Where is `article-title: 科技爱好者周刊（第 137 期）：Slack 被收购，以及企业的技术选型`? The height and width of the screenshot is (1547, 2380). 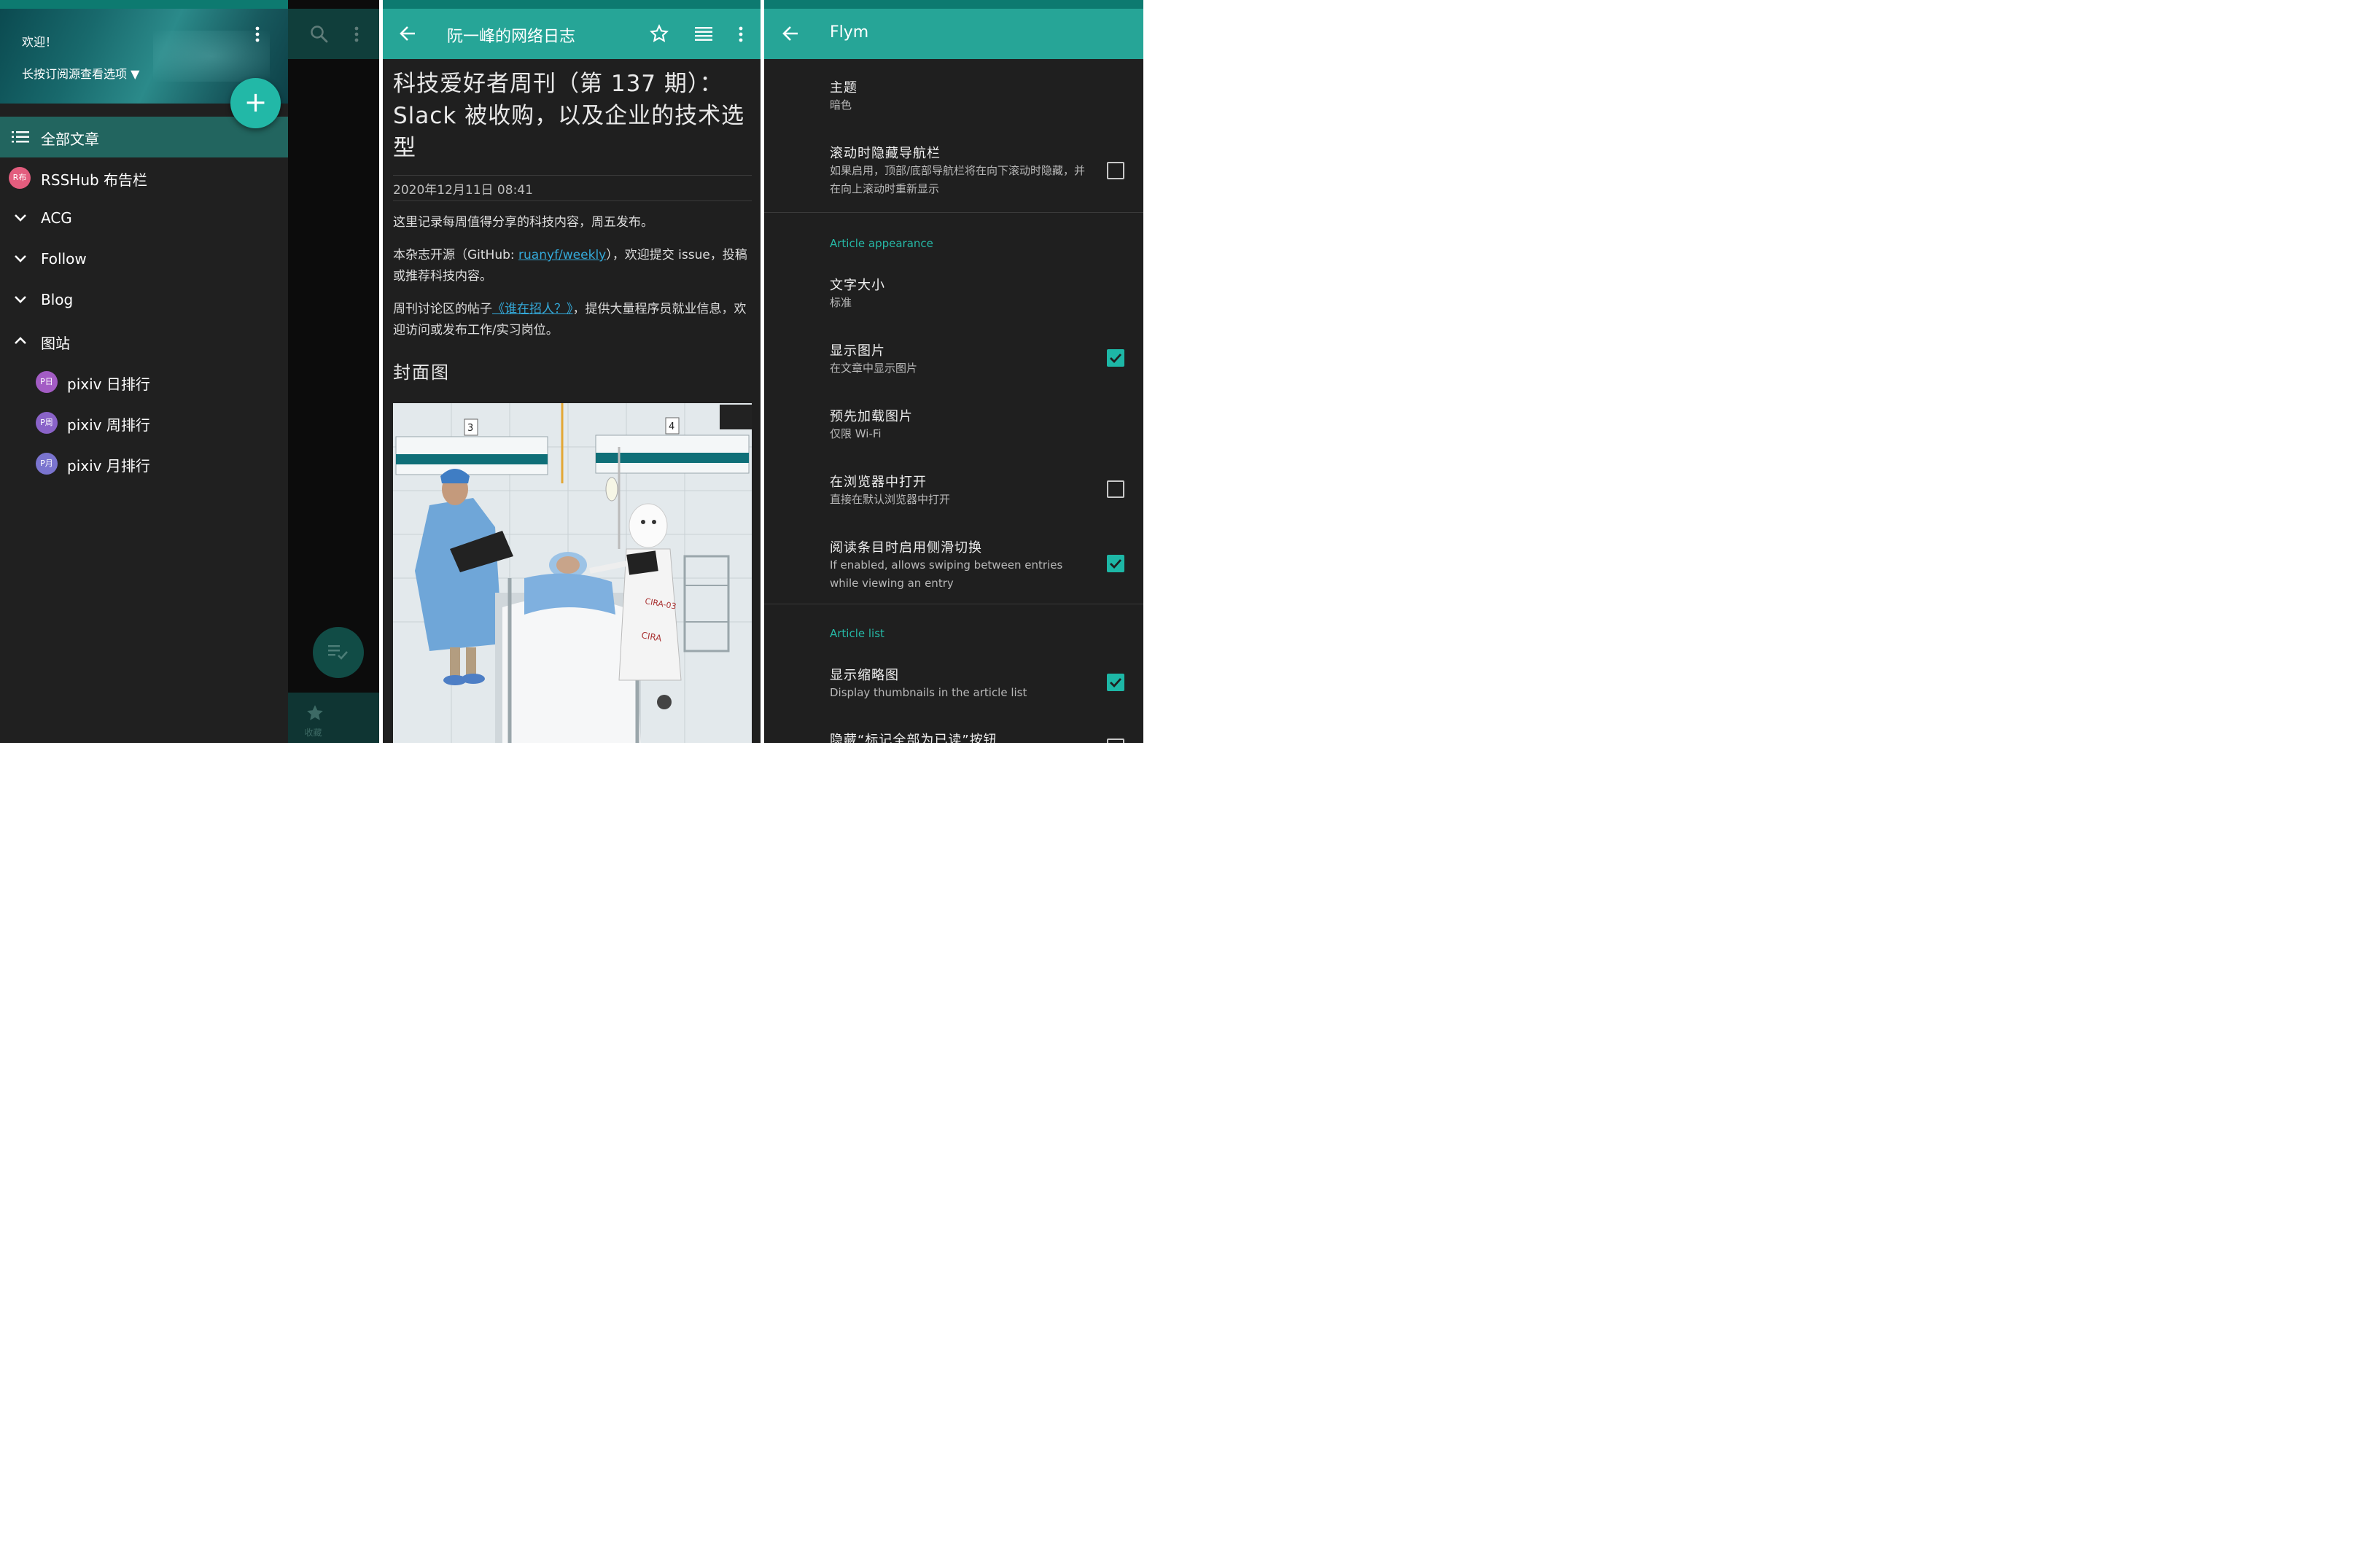
article-title: 科技爱好者周刊（第 137 期）：Slack 被收购，以及企业的技术选型 is located at coordinates (569, 116).